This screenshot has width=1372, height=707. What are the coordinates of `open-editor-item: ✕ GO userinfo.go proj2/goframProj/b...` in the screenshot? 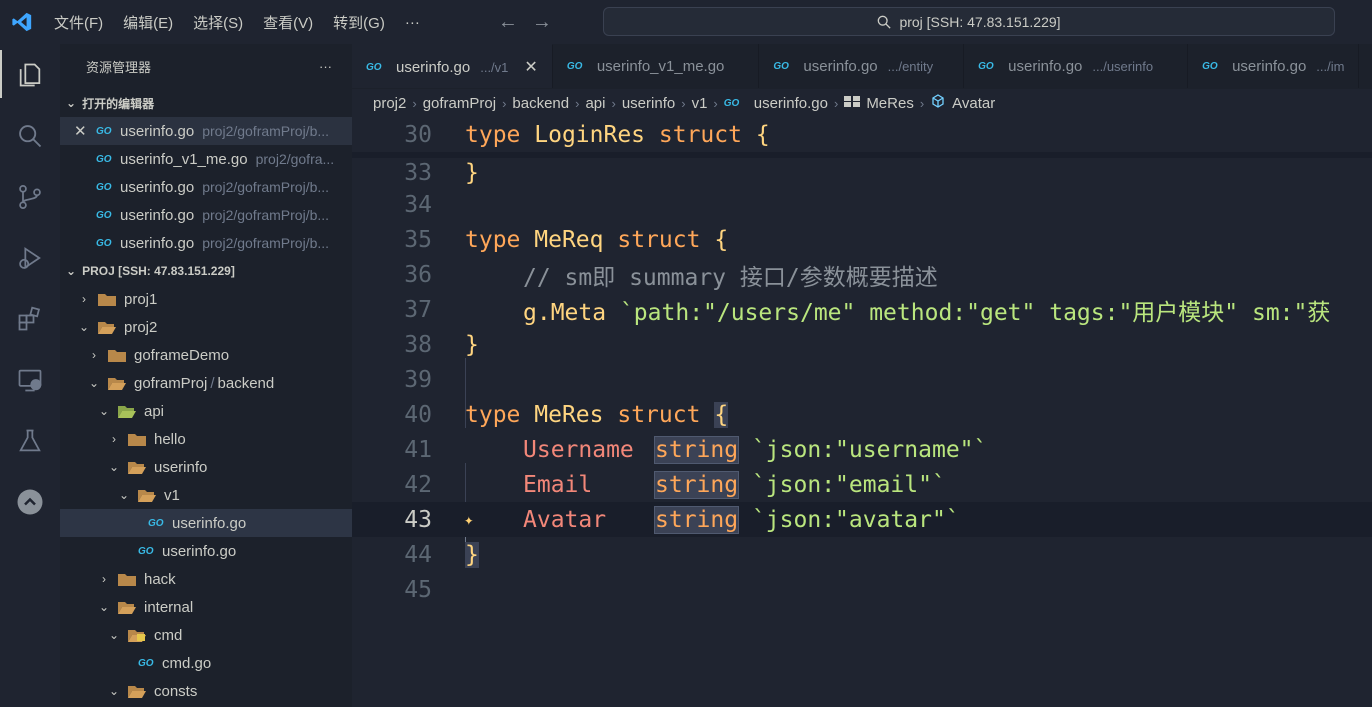 It's located at (206, 131).